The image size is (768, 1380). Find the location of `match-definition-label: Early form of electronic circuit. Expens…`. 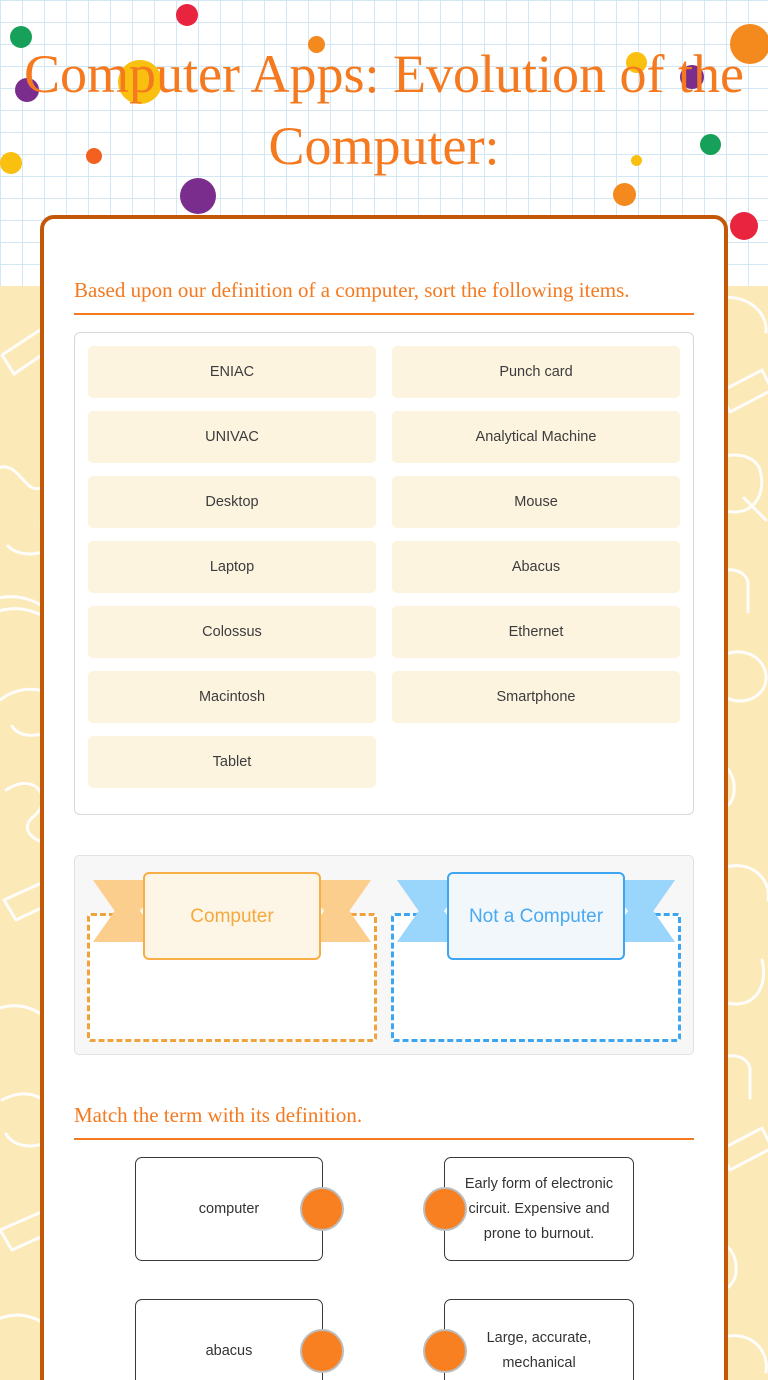

match-definition-label: Early form of electronic circuit. Expens… is located at coordinates (539, 1208).